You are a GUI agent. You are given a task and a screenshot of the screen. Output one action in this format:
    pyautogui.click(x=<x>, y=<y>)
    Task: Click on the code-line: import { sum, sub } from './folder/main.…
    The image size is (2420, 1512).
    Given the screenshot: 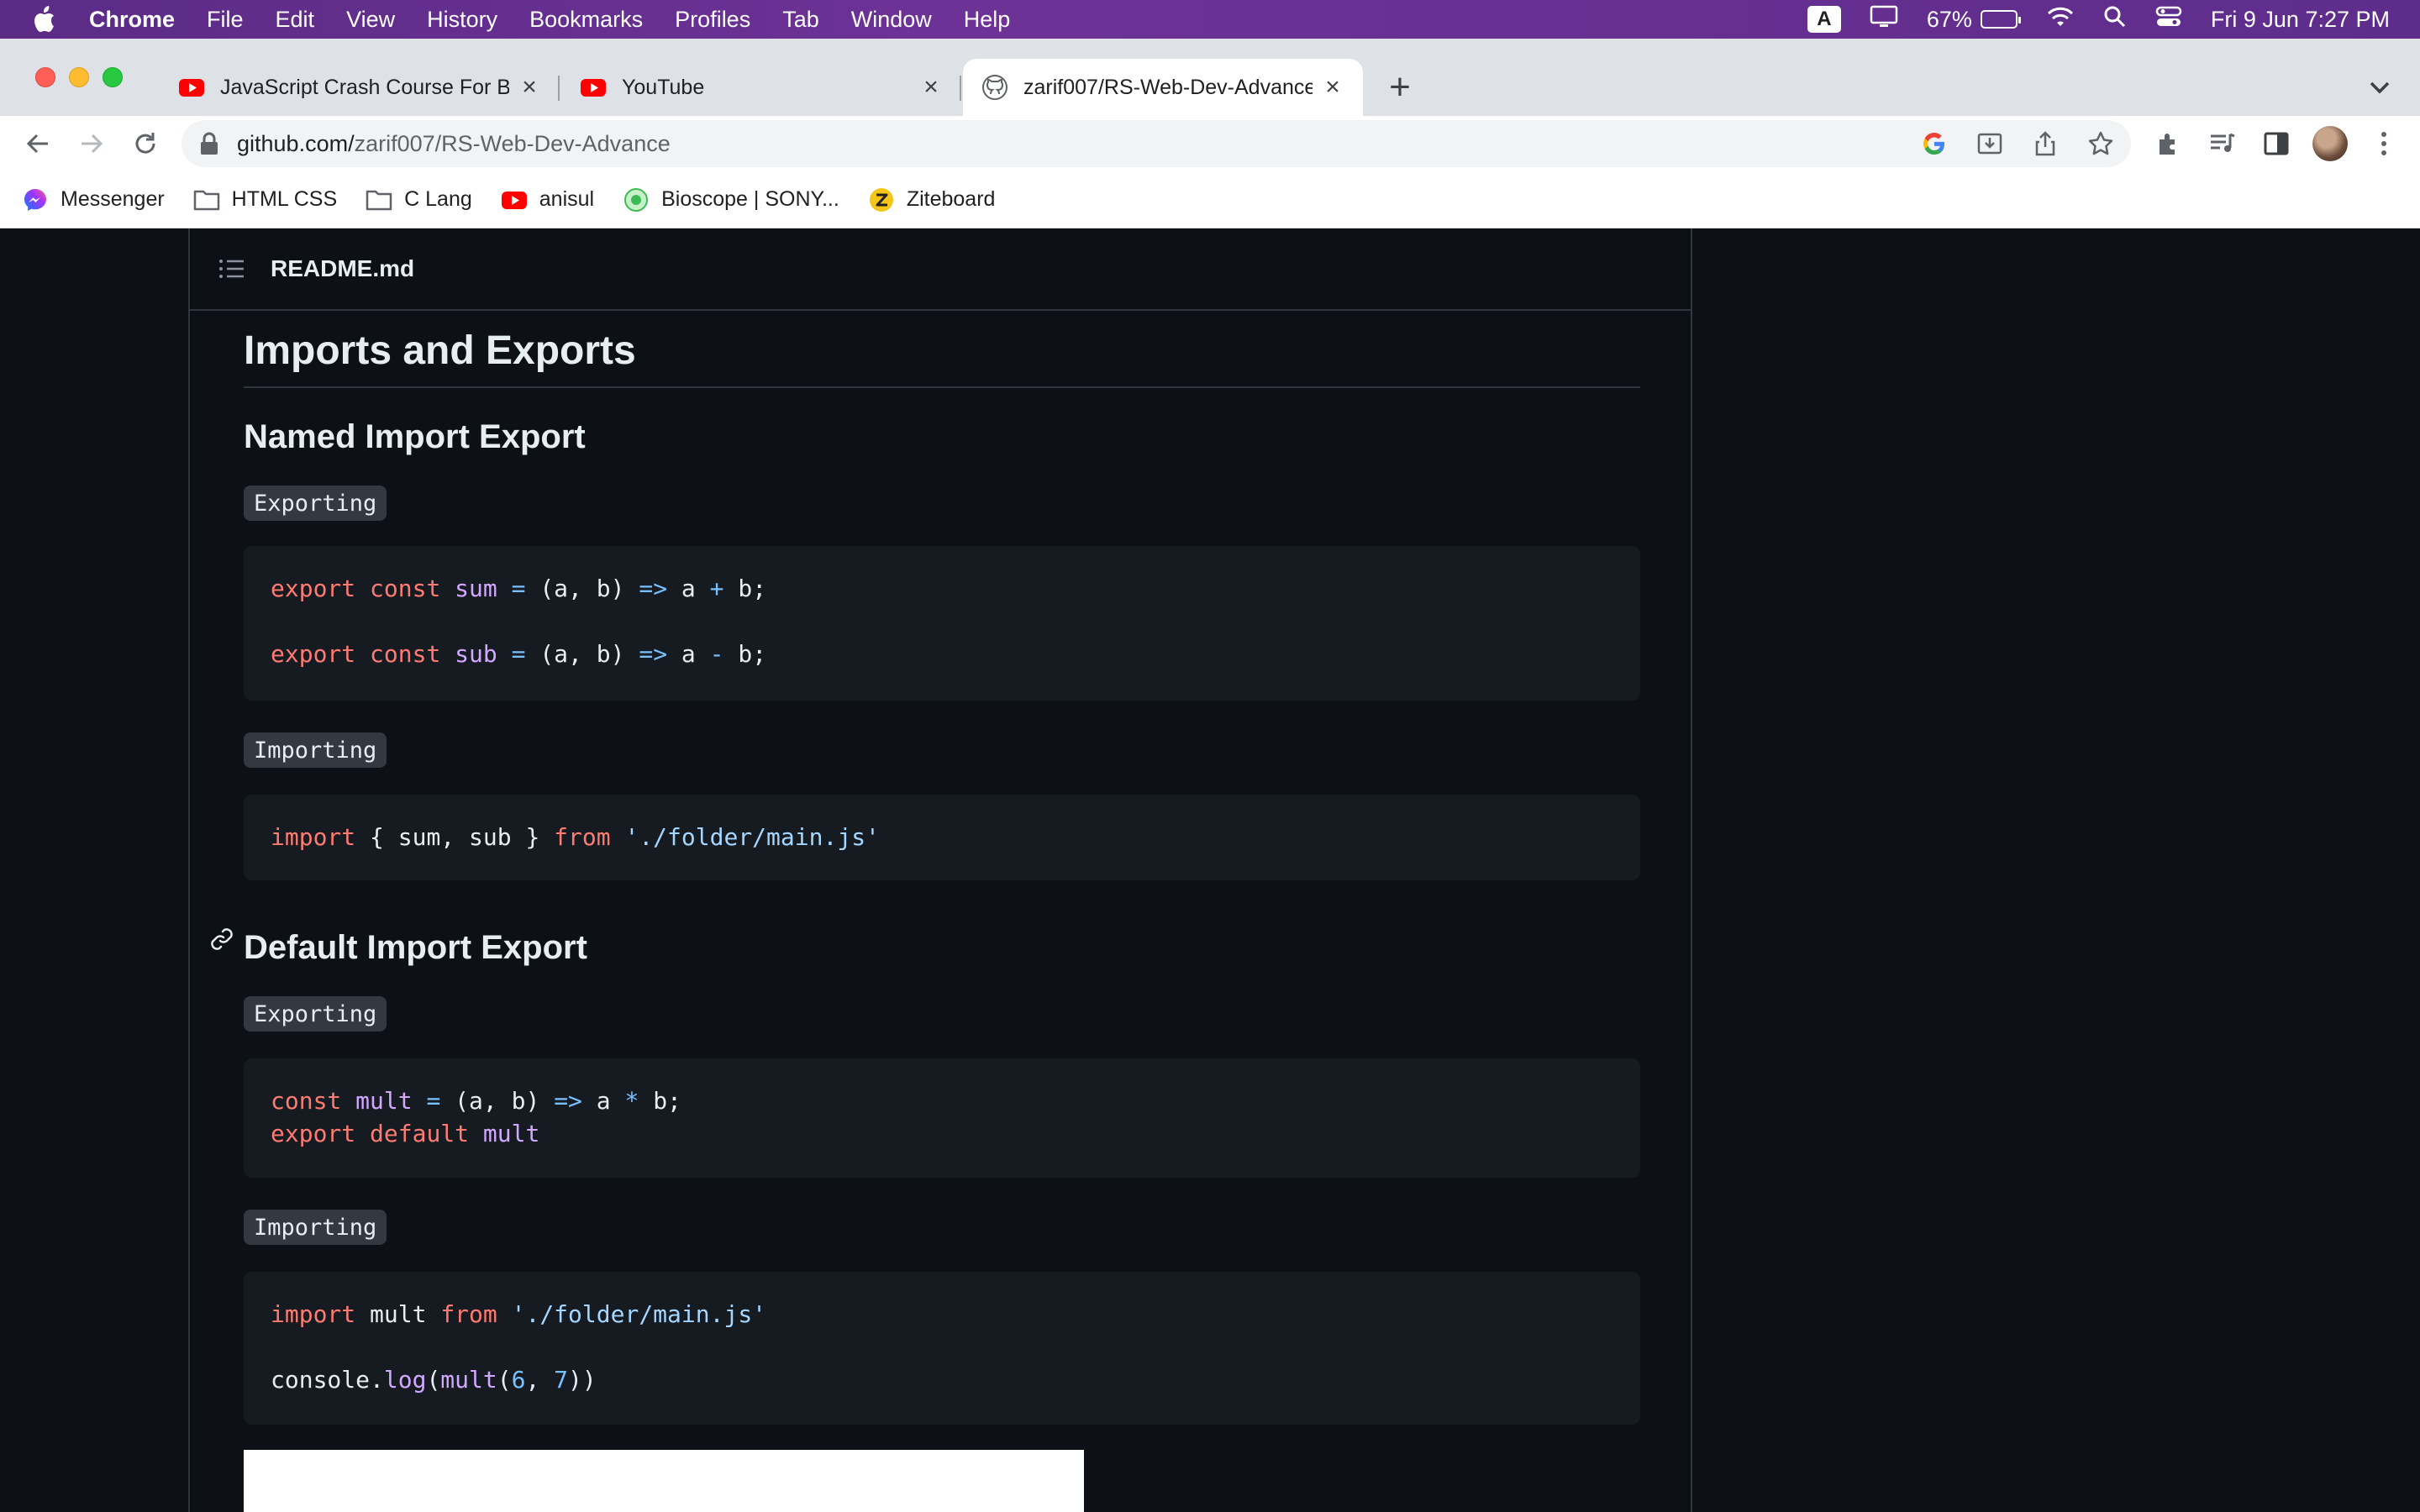 What is the action you would take?
    pyautogui.click(x=575, y=837)
    